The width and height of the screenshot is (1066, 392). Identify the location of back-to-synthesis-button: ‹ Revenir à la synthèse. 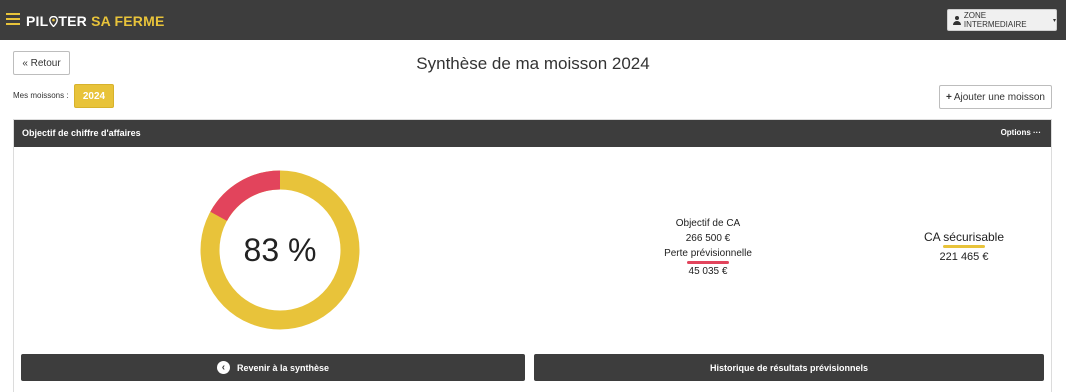
(273, 367).